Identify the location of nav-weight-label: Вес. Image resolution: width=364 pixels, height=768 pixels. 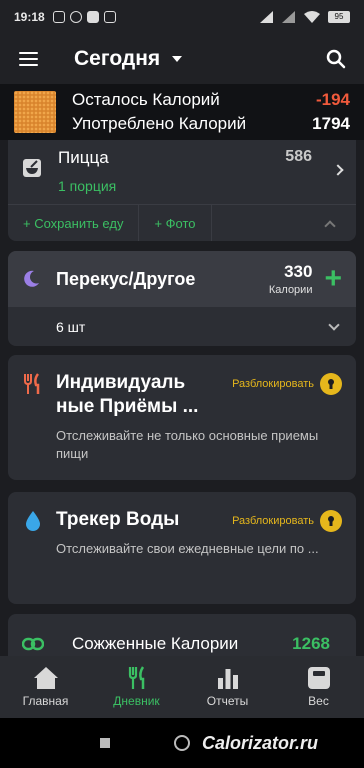
(318, 701).